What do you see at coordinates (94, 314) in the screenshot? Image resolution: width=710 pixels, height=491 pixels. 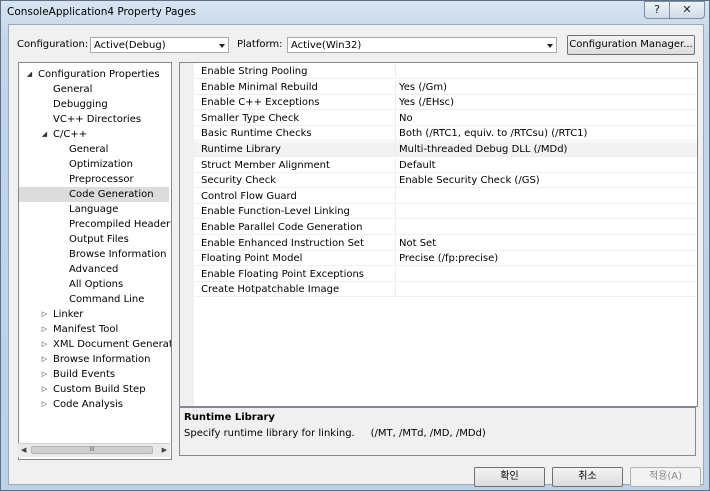 I see `tree-item: ▷ Linker` at bounding box center [94, 314].